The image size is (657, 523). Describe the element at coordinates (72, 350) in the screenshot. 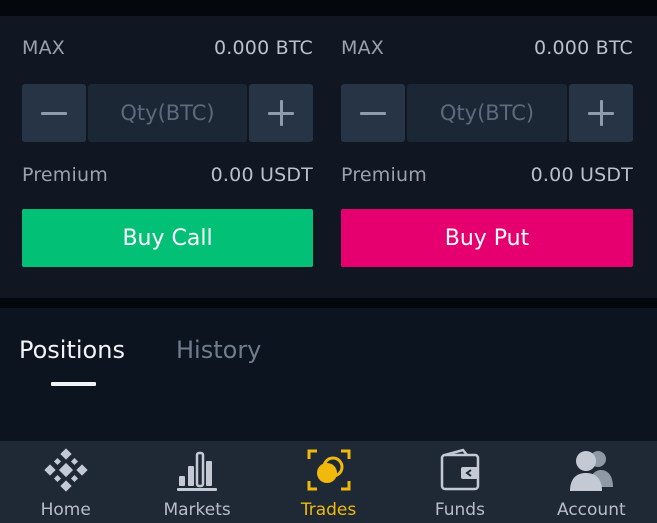

I see `tab-positions: Positions` at that location.